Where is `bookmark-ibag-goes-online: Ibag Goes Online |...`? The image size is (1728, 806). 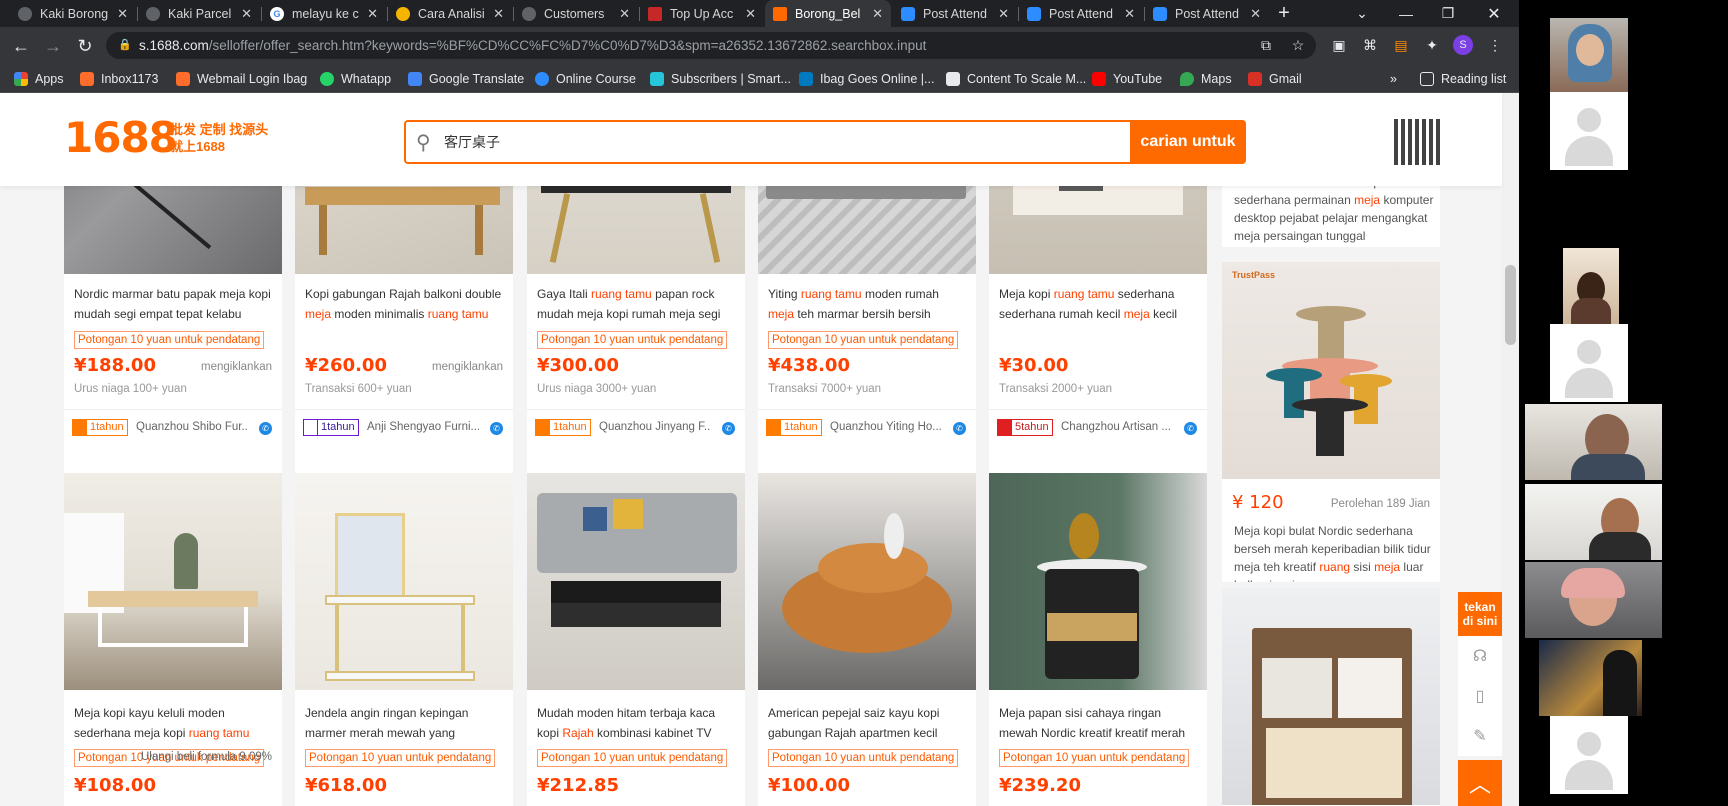 bookmark-ibag-goes-online: Ibag Goes Online |... is located at coordinates (866, 79).